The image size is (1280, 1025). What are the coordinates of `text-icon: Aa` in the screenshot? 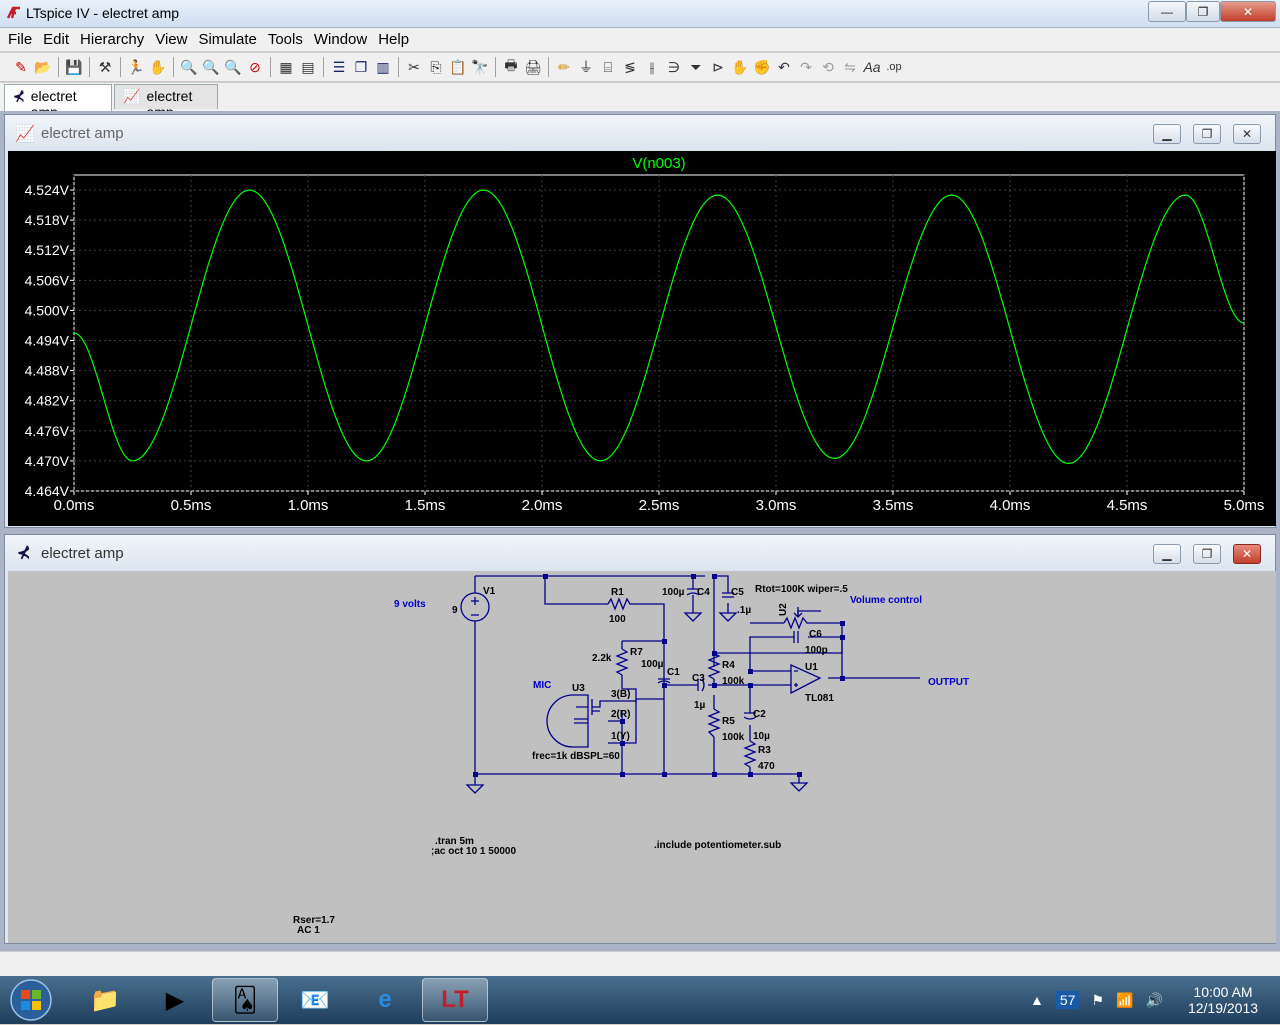 It's located at (872, 67).